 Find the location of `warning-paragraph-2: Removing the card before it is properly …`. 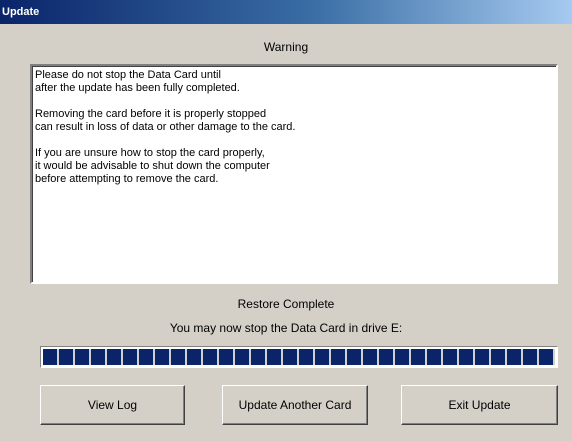

warning-paragraph-2: Removing the card before it is properly … is located at coordinates (294, 121).